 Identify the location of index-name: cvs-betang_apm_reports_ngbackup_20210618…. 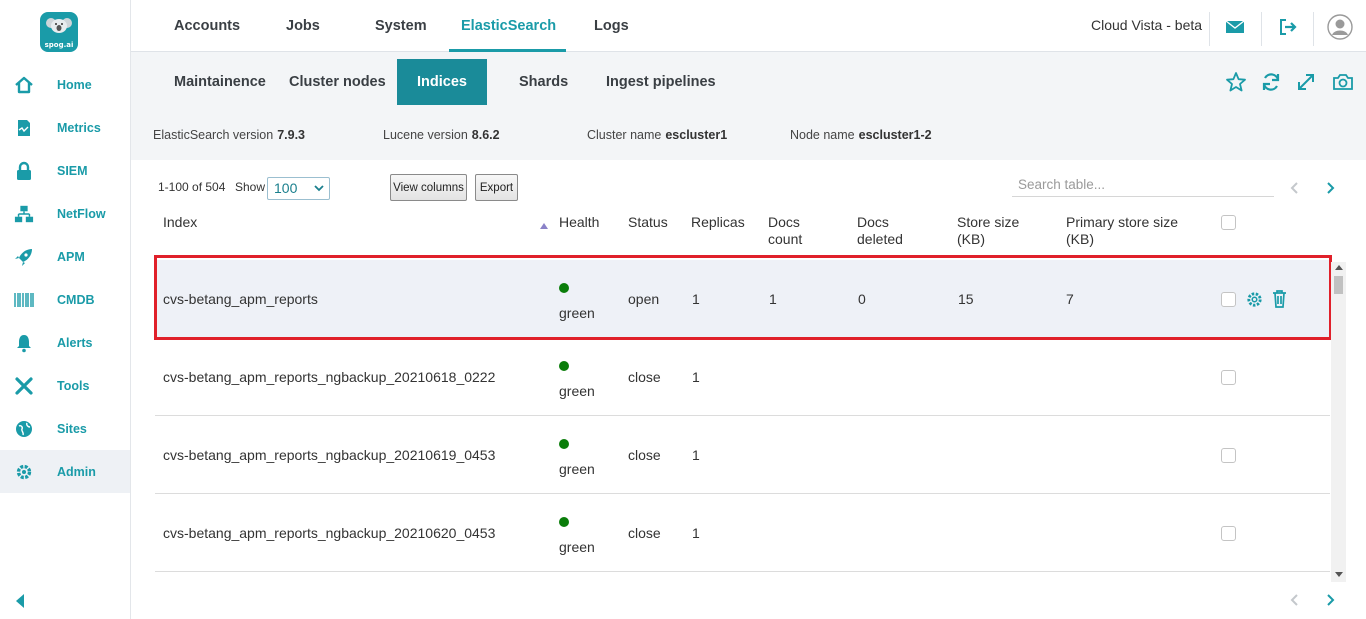
(329, 377).